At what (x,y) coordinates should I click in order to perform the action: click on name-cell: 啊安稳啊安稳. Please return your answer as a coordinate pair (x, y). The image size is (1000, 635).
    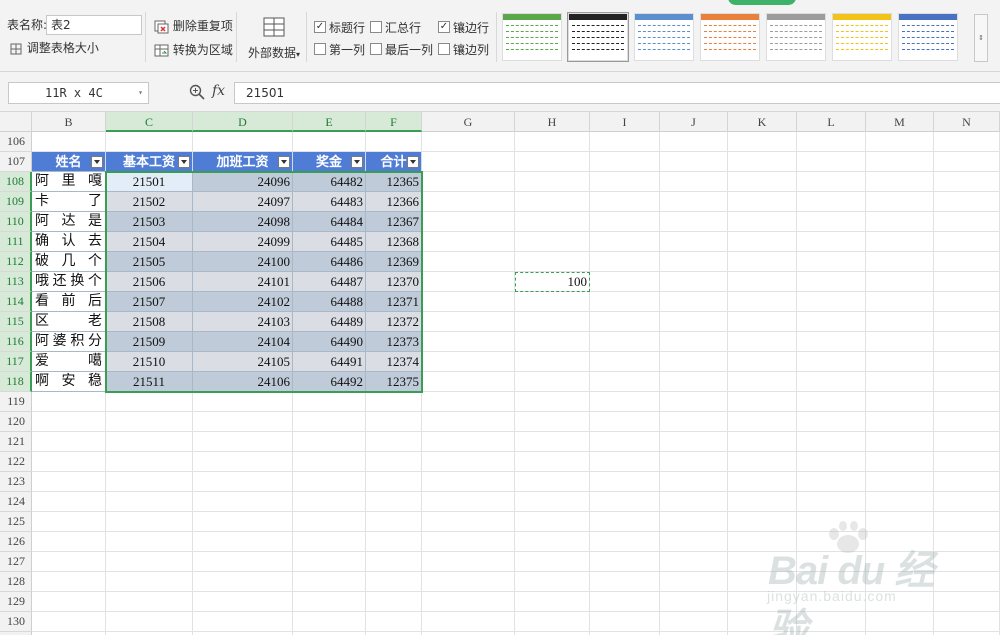
    Looking at the image, I should click on (69, 382).